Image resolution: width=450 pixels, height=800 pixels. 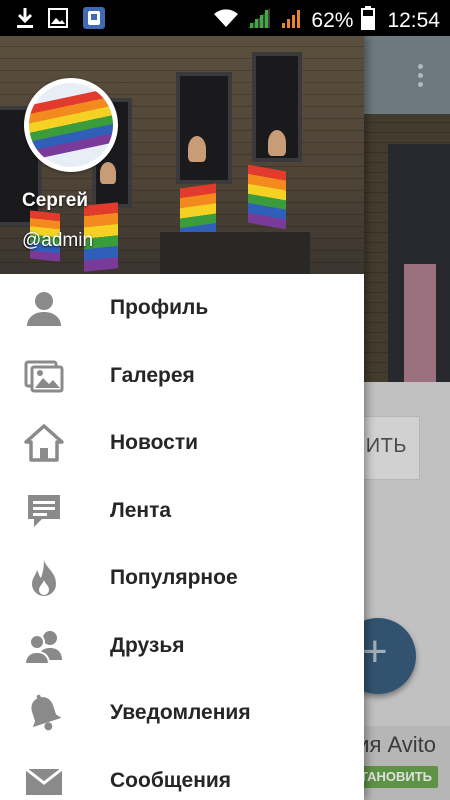 I want to click on menu-item-label: Лента, so click(x=141, y=510).